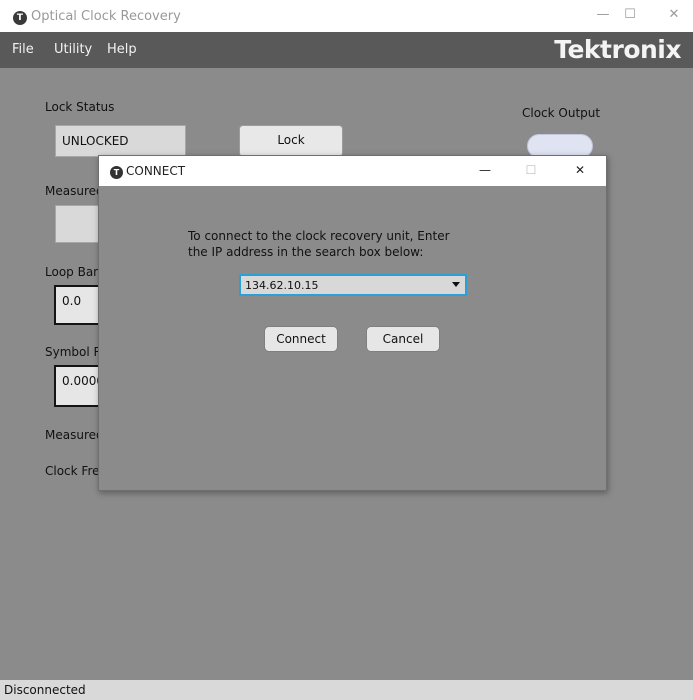  Describe the element at coordinates (580, 170) in the screenshot. I see `dialog-close-button: ✕` at that location.